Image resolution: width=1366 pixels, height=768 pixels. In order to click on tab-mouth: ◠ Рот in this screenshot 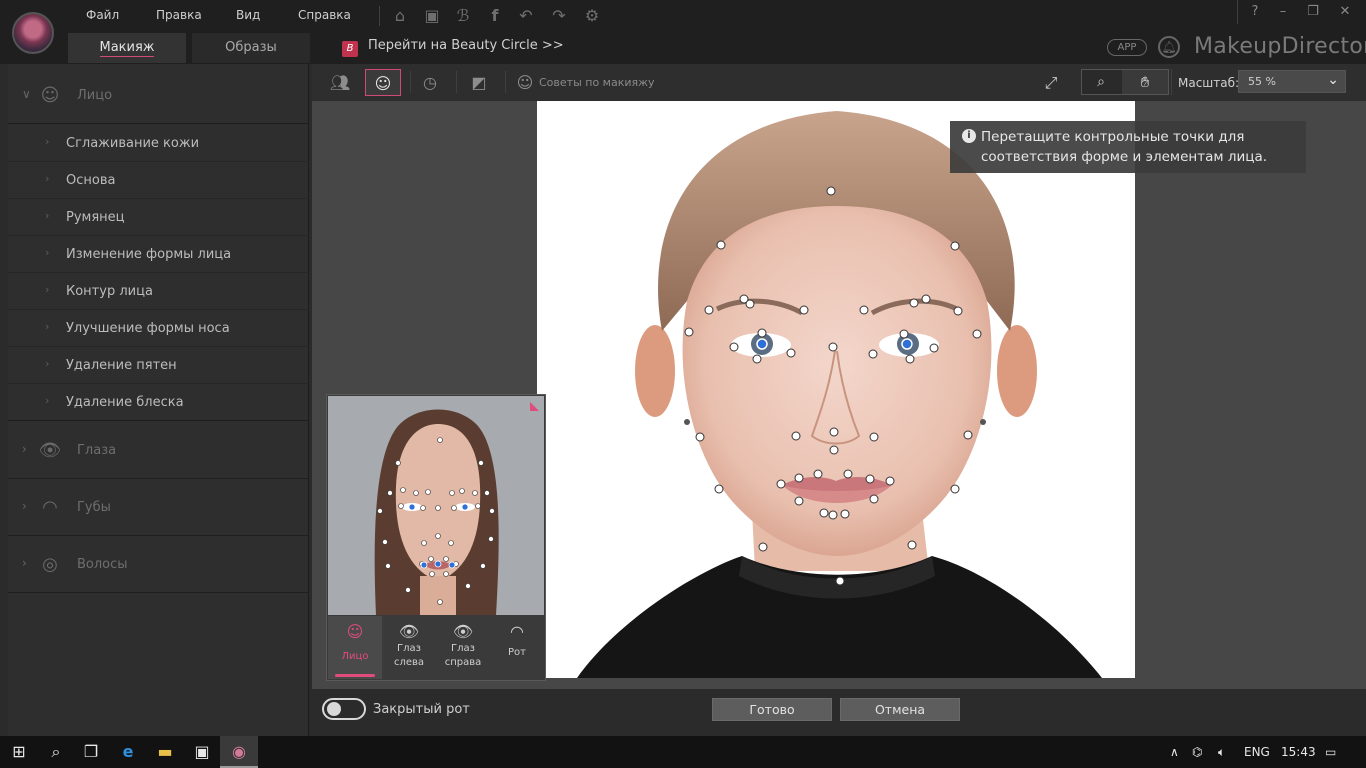, I will do `click(517, 647)`.